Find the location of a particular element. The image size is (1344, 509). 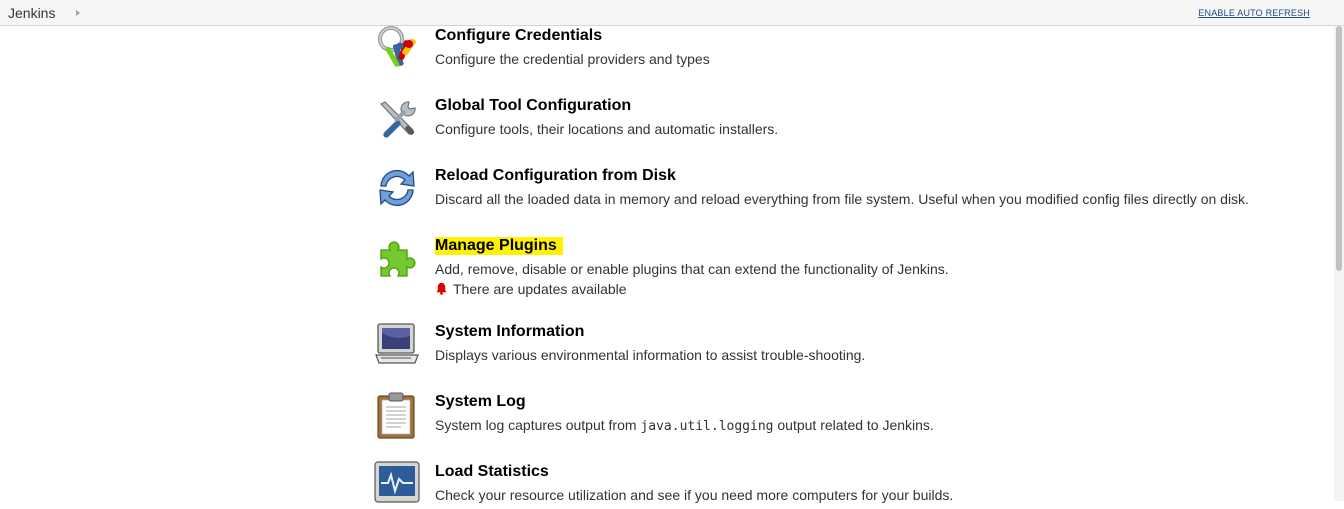

updates-notice-text: There are updates available is located at coordinates (540, 289).